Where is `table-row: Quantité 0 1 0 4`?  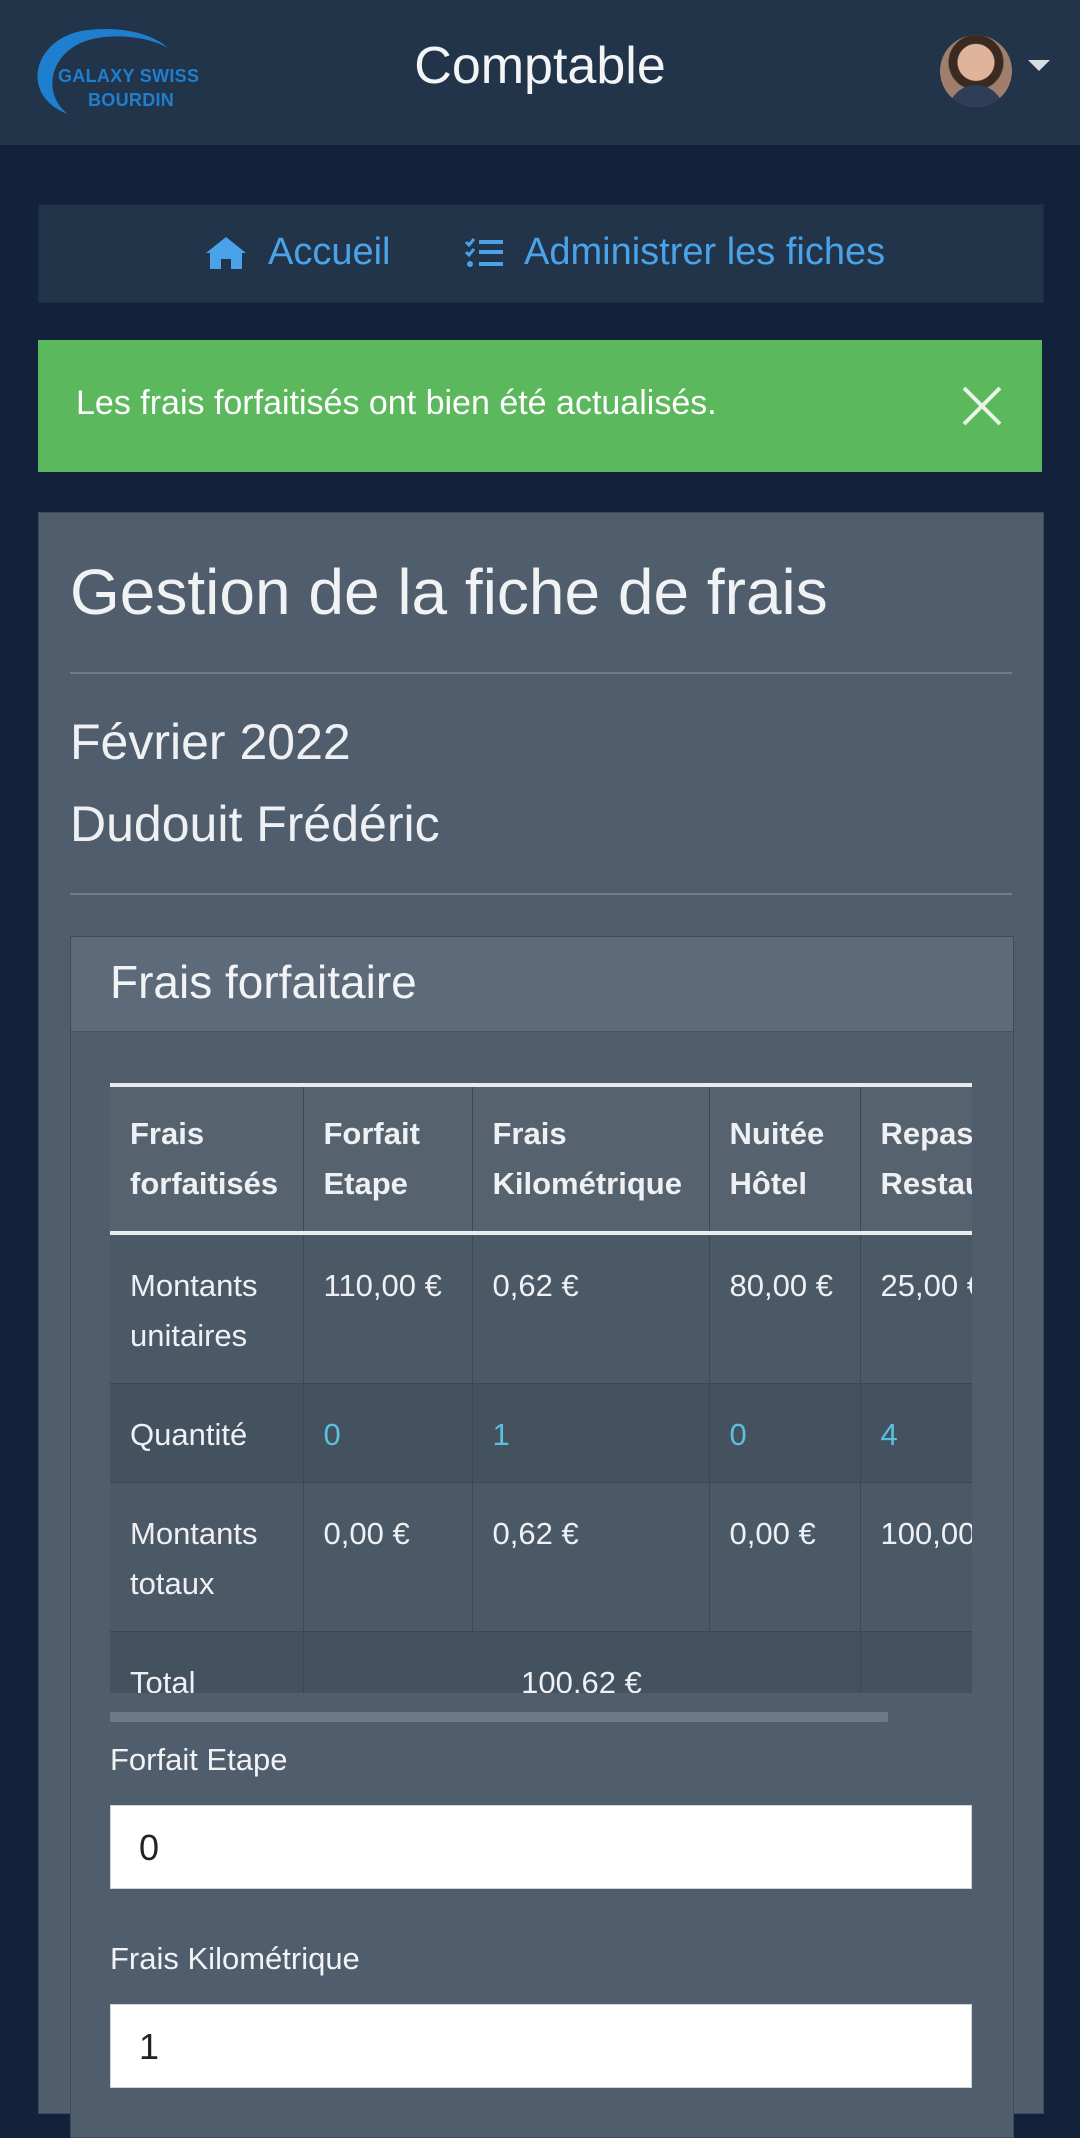
table-row: Quantité 0 1 0 4 is located at coordinates (541, 1433).